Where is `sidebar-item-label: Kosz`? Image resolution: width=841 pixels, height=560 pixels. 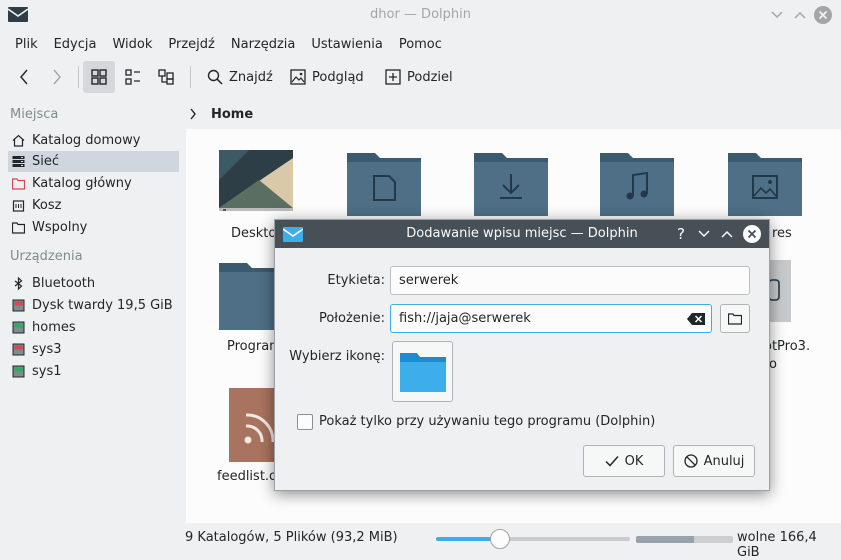
sidebar-item-label: Kosz is located at coordinates (47, 205).